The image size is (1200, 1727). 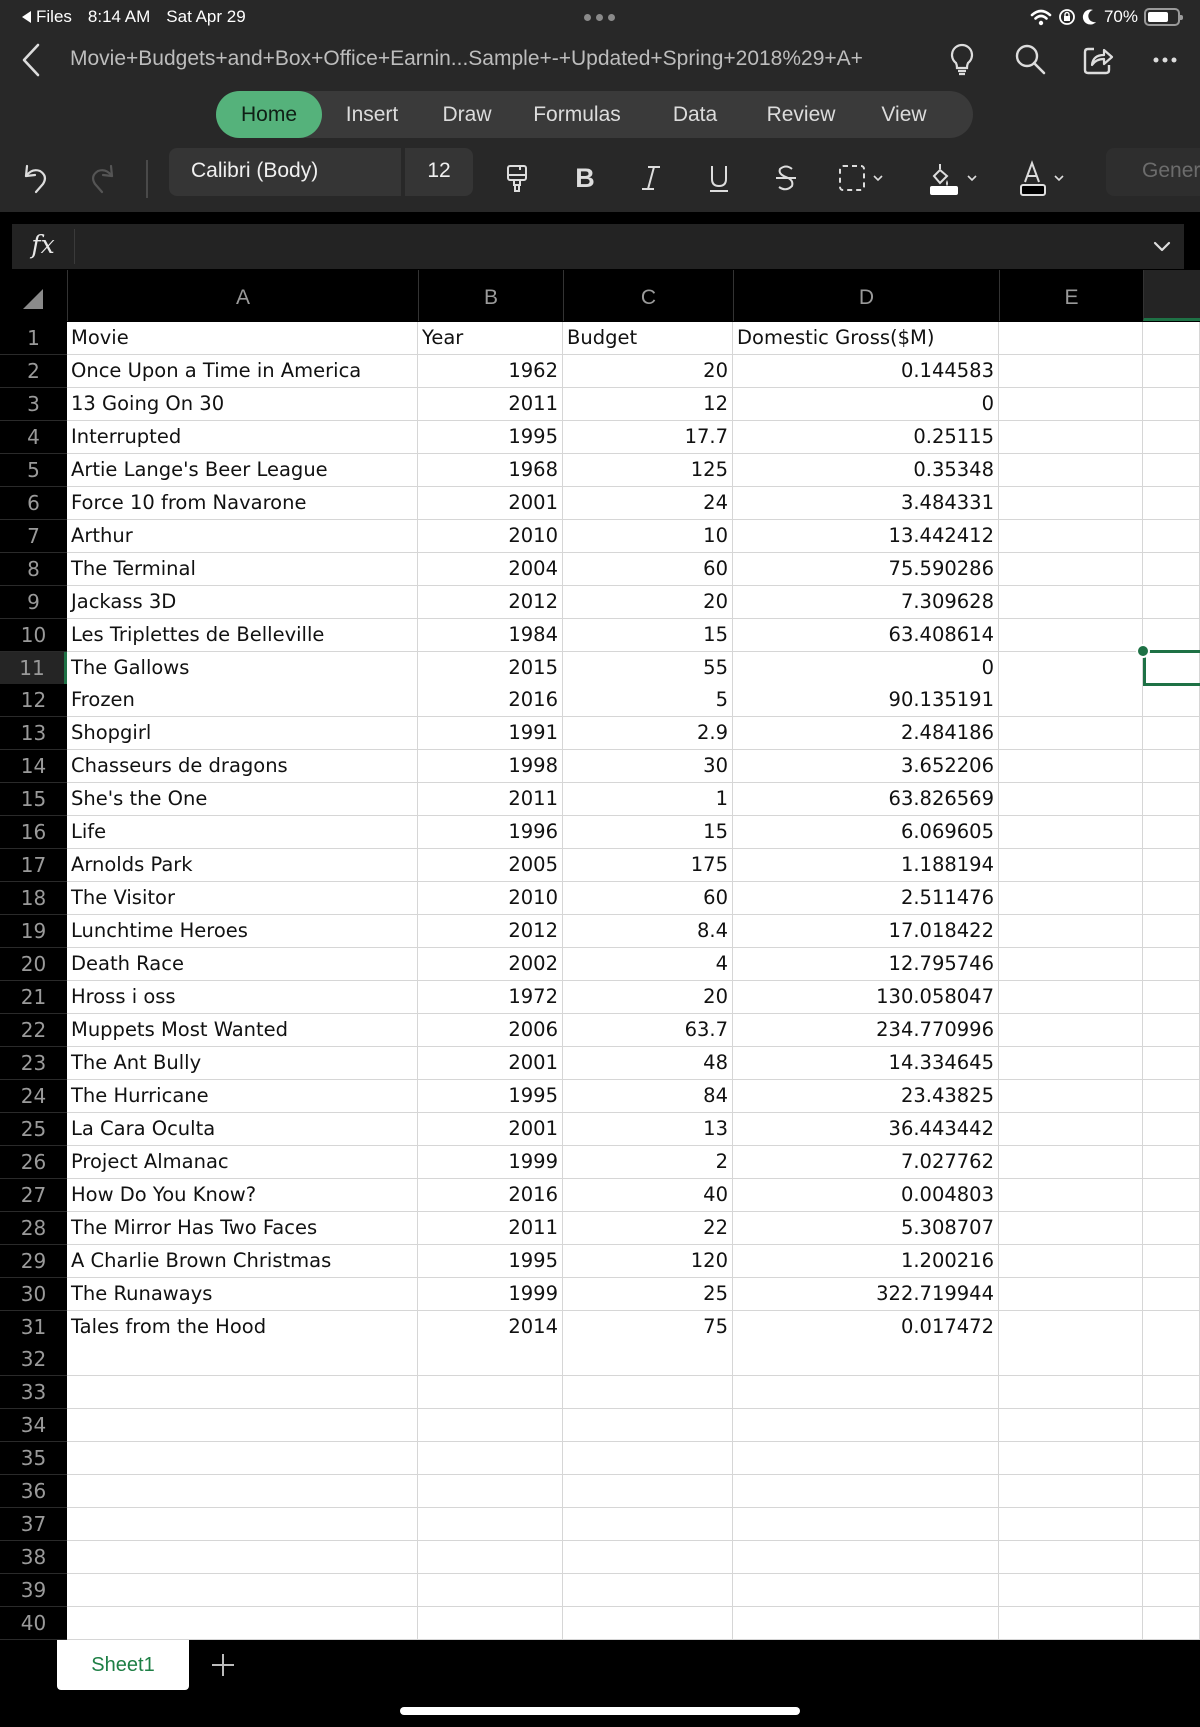 I want to click on font-size-selector: 12, so click(x=439, y=172).